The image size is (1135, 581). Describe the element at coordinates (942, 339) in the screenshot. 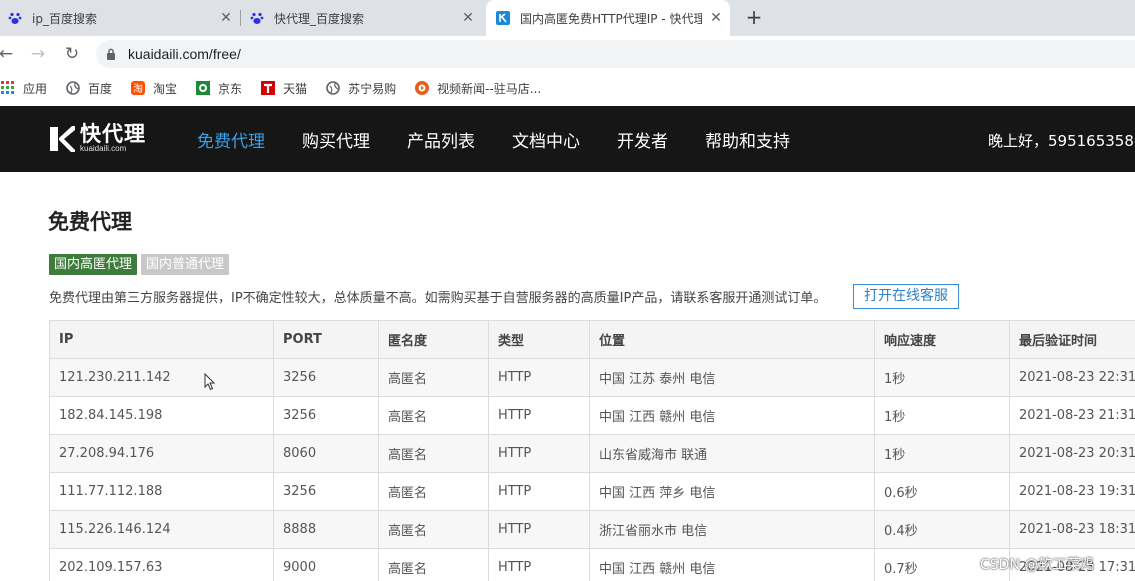

I see `column-header: 响应速度` at that location.